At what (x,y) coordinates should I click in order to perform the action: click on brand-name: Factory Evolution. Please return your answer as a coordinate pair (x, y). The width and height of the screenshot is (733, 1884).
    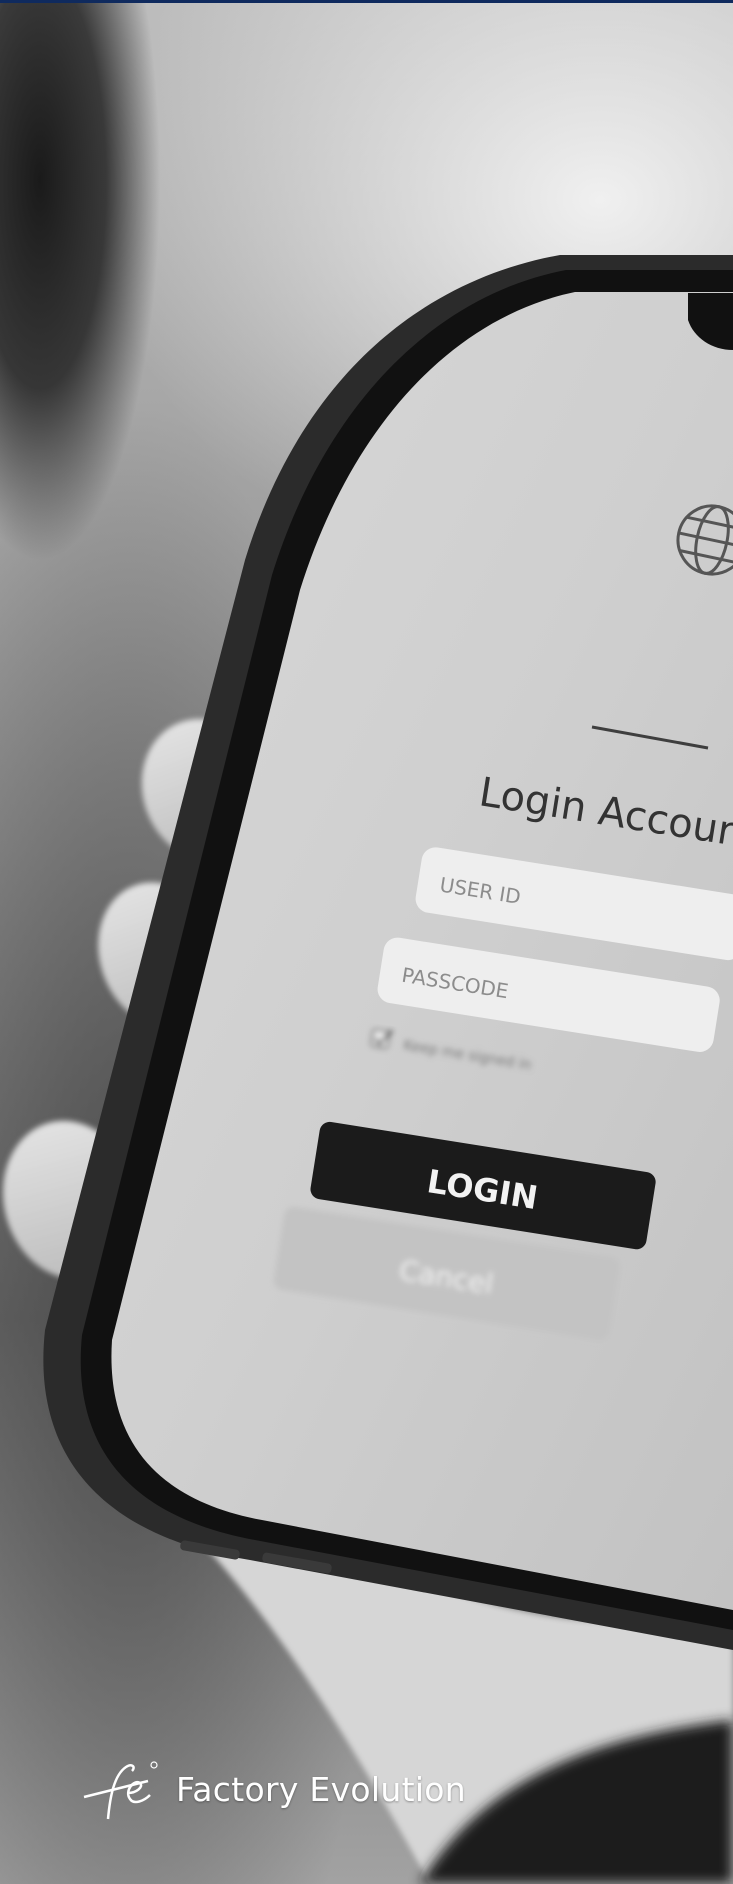
    Looking at the image, I should click on (321, 1789).